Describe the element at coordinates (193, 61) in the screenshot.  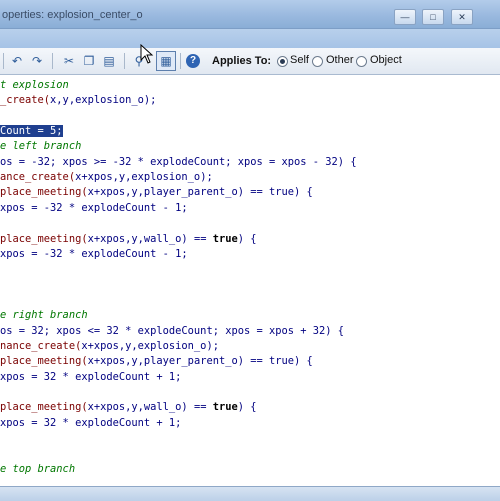
I see `help-icon: ?` at that location.